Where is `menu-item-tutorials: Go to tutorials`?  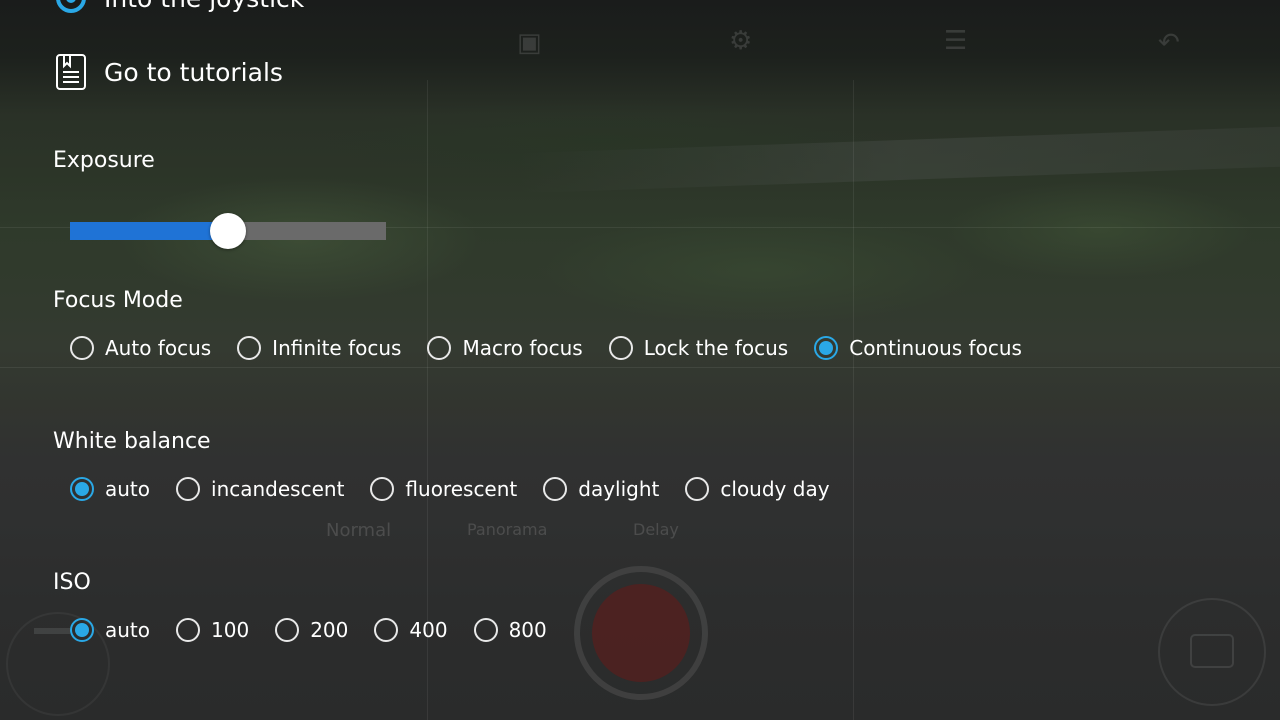 menu-item-tutorials: Go to tutorials is located at coordinates (168, 72).